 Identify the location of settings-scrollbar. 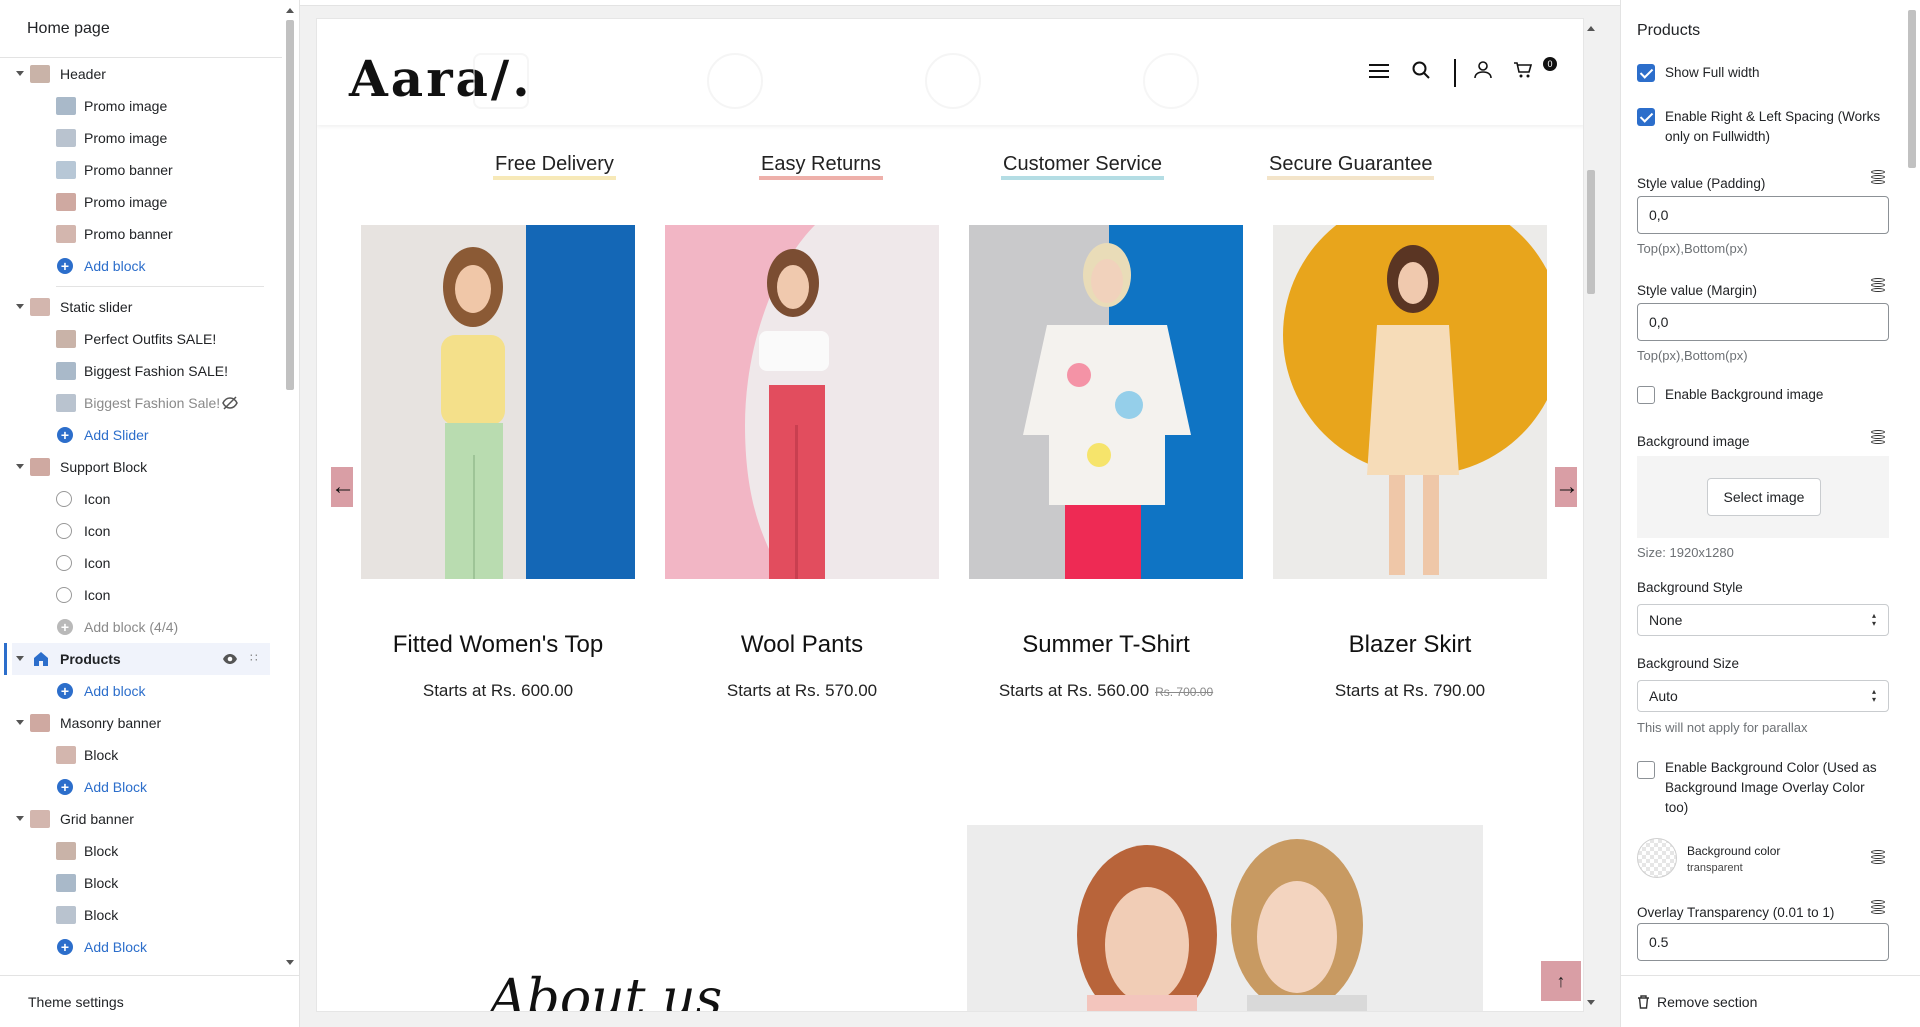
(1912, 487).